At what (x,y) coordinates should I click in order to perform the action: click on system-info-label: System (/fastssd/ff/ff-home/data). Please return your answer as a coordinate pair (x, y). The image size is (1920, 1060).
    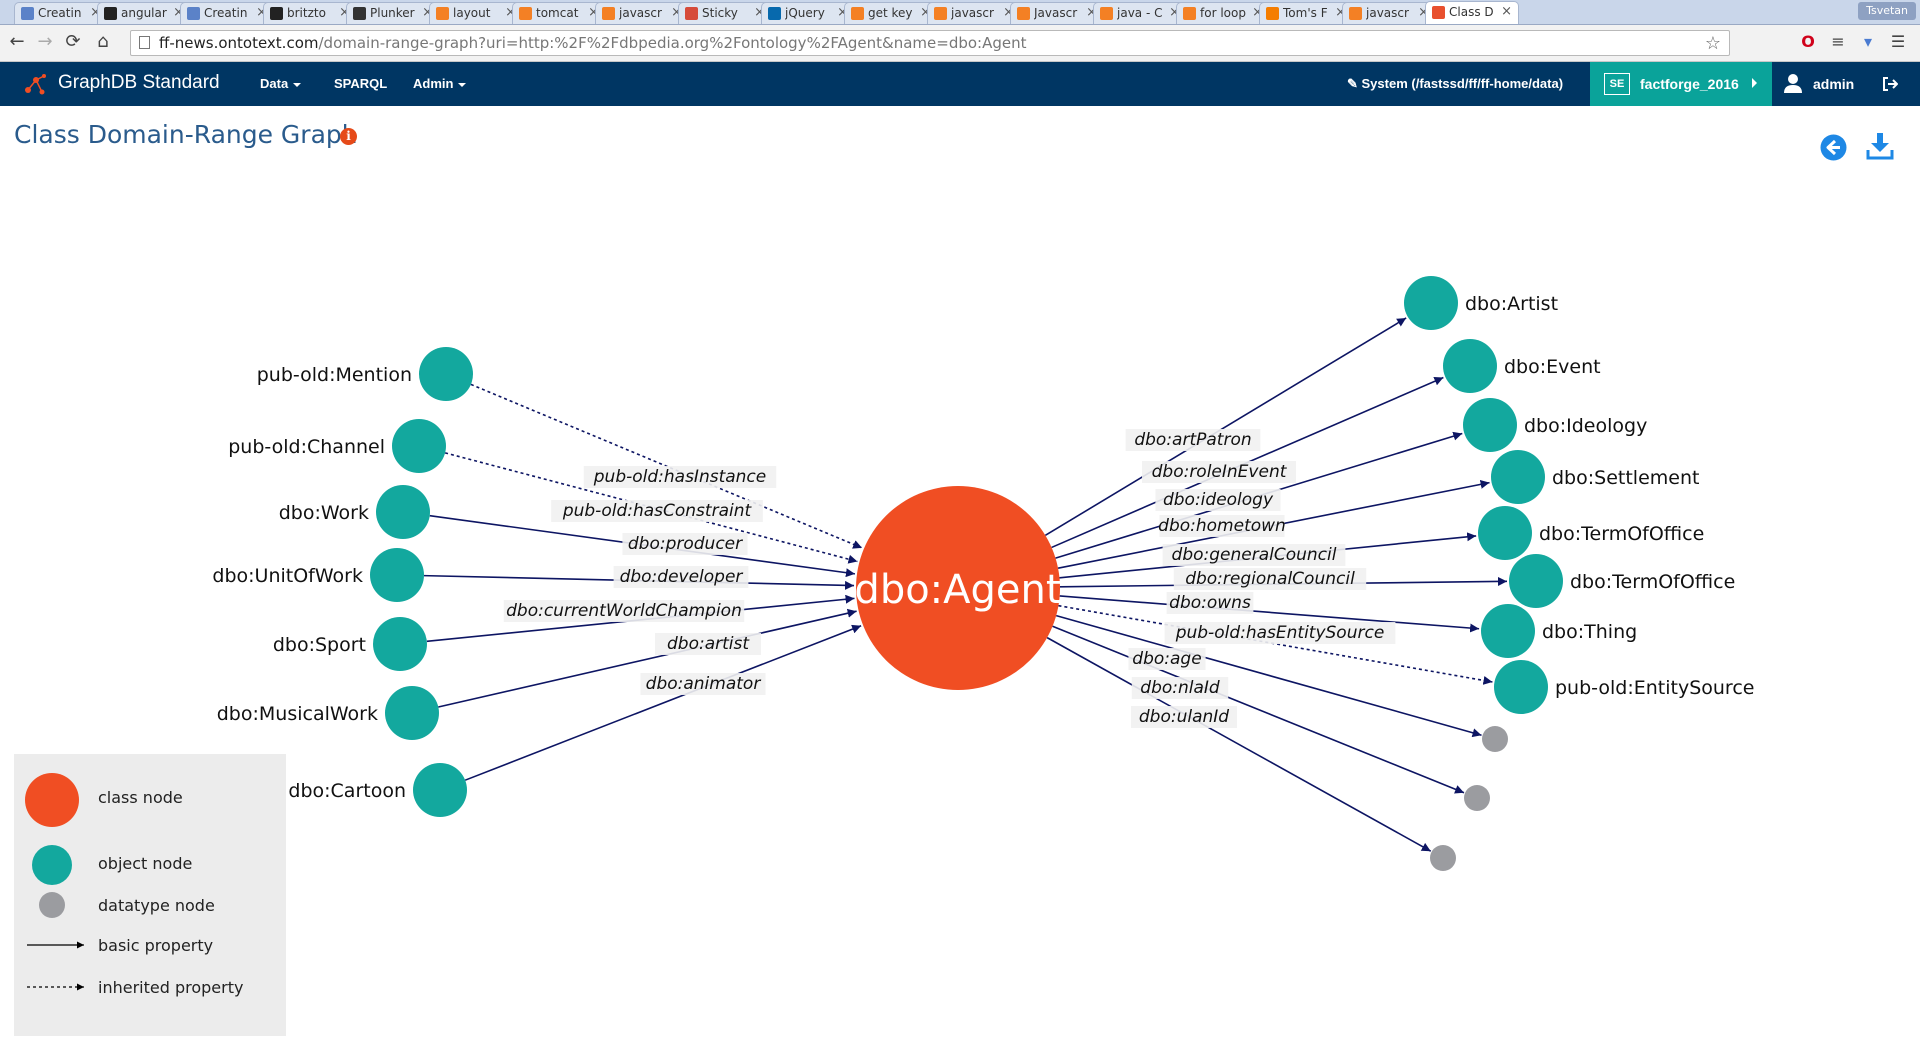
    Looking at the image, I should click on (1462, 83).